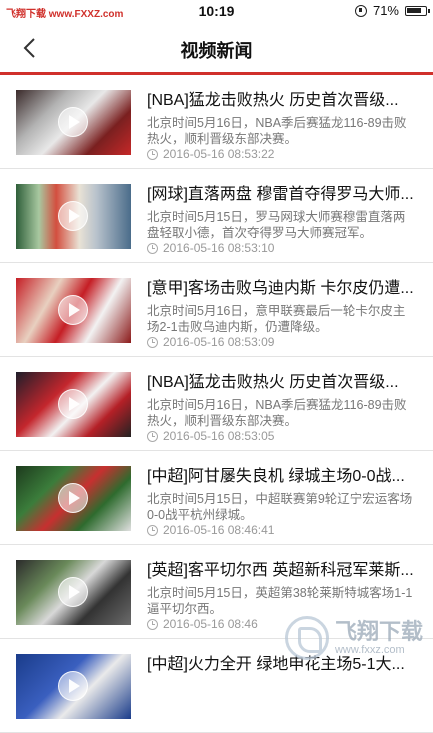  I want to click on news-timestamp: 2016-05-16 08:53:22, so click(210, 154).